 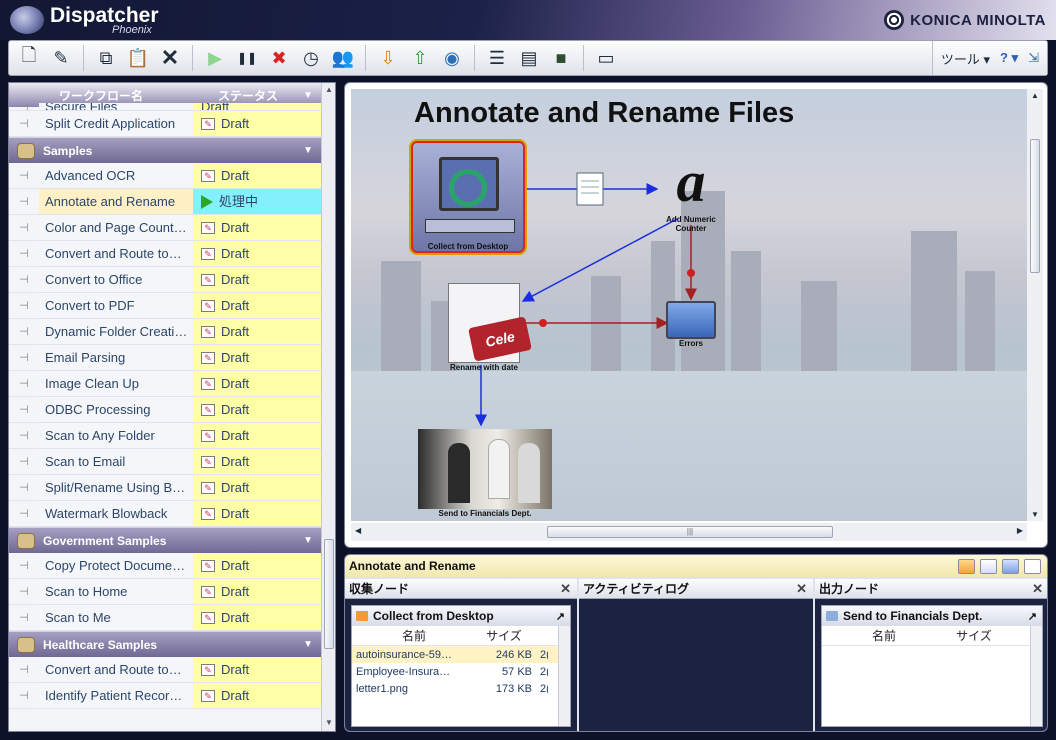 I want to click on workflow-row: ⊣ Scan to Home ✎ Draft, so click(x=165, y=592).